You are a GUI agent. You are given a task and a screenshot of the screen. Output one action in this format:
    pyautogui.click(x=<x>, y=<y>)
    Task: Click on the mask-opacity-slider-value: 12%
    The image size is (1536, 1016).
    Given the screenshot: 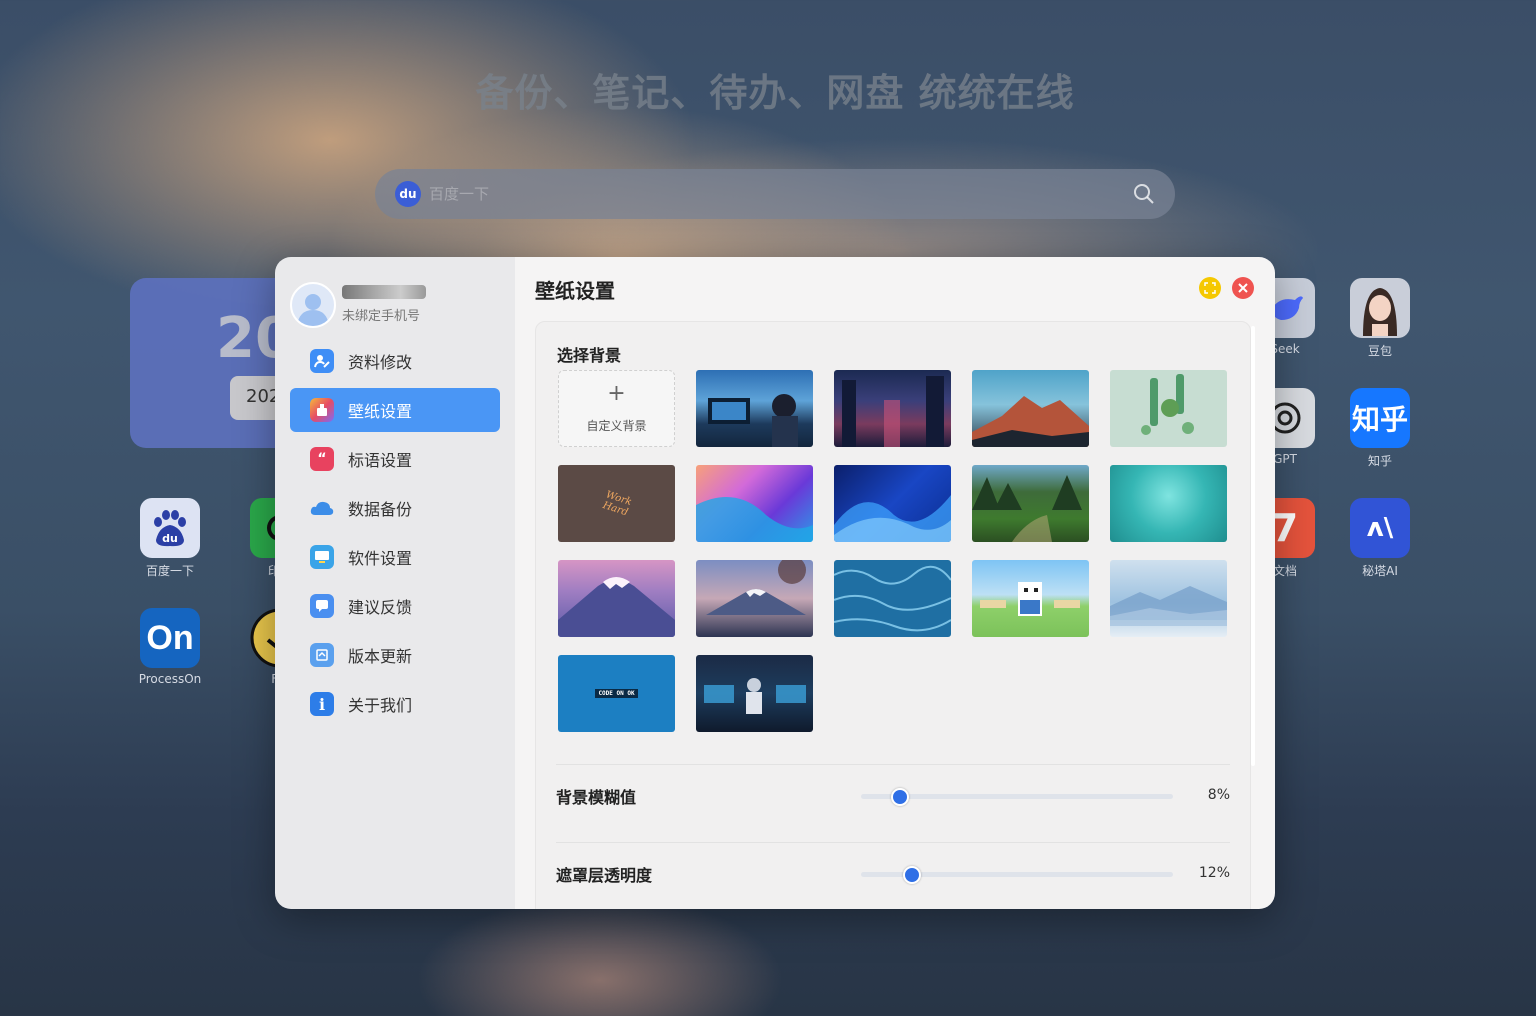 What is the action you would take?
    pyautogui.click(x=1214, y=873)
    